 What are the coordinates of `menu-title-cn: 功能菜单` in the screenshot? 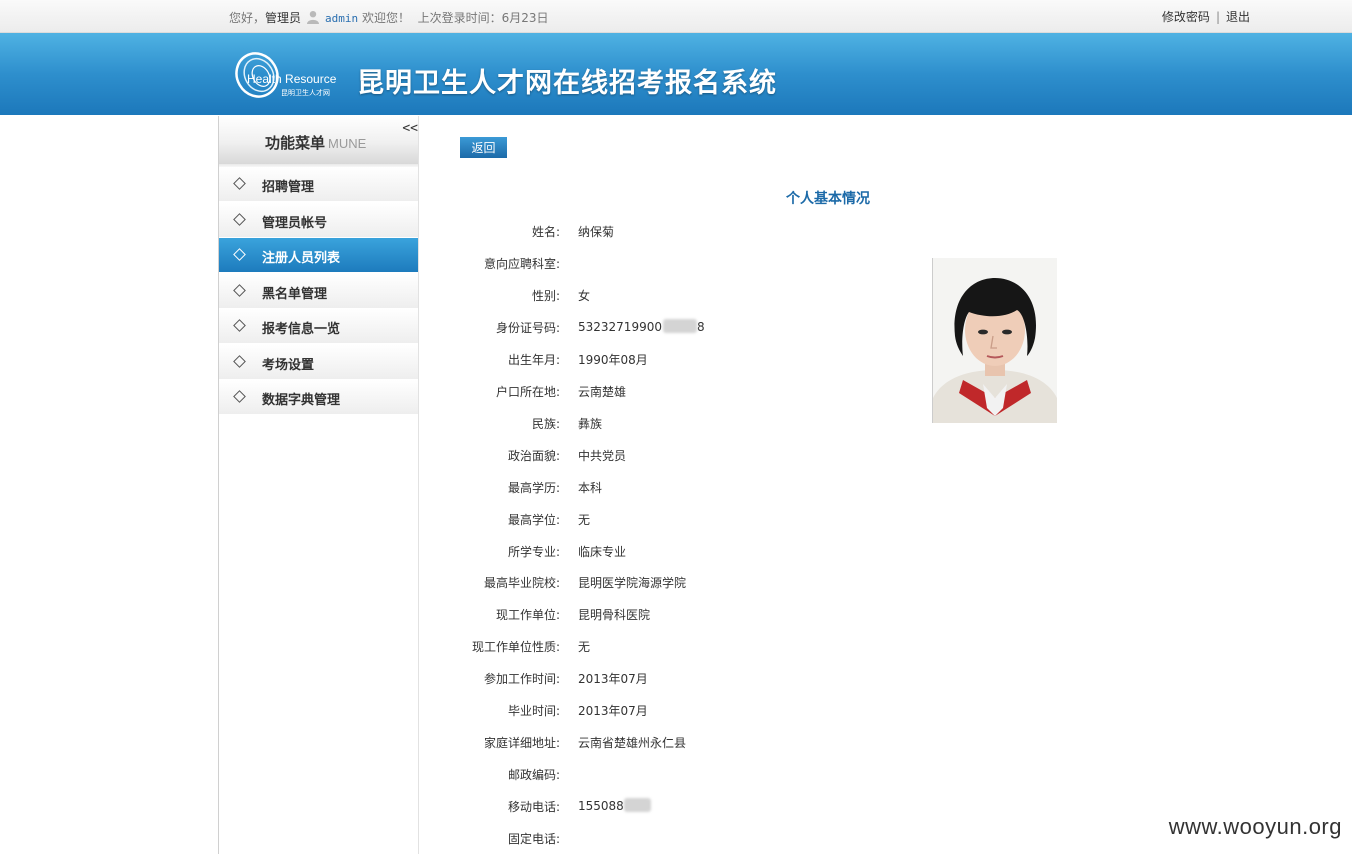 It's located at (295, 143).